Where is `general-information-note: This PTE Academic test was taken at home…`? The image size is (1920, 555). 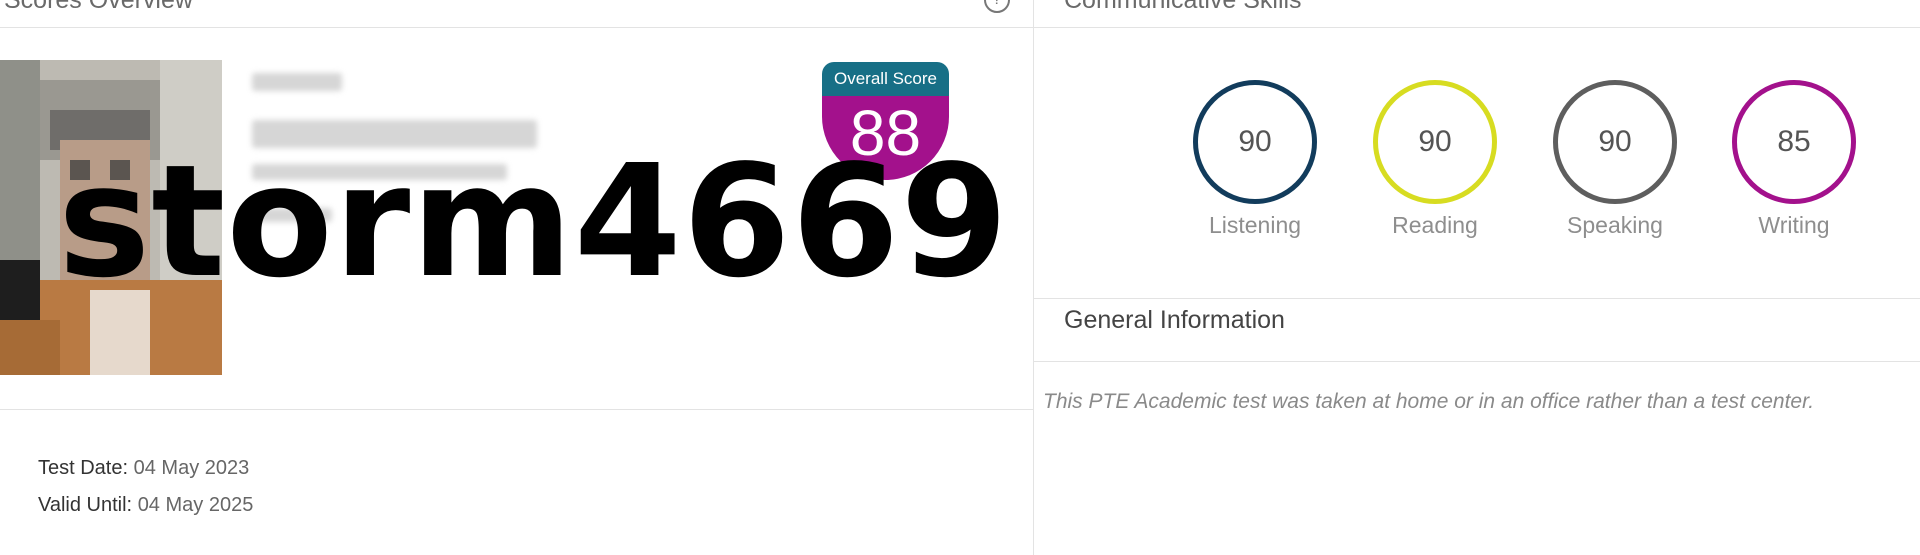 general-information-note: This PTE Academic test was taken at home… is located at coordinates (1429, 401).